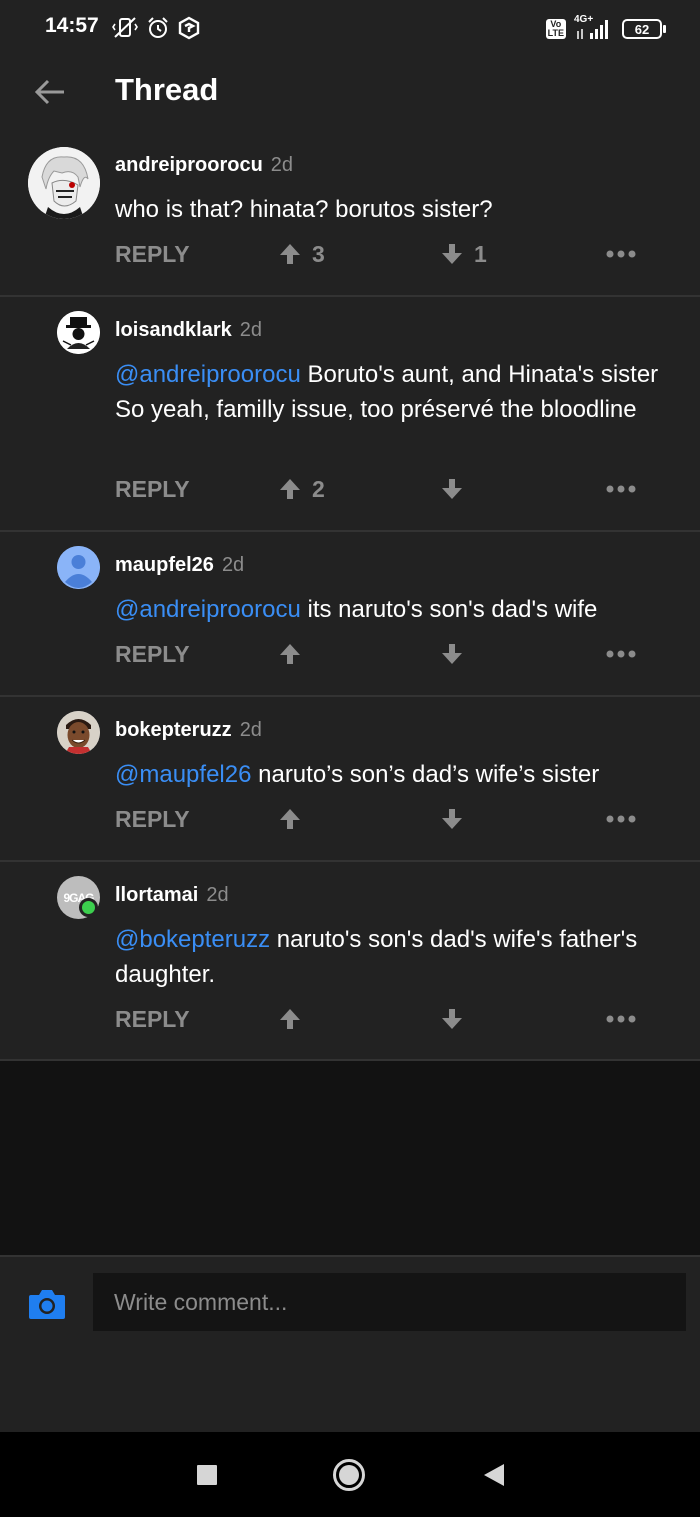 The height and width of the screenshot is (1517, 700). Describe the element at coordinates (156, 895) in the screenshot. I see `username: llortamai` at that location.